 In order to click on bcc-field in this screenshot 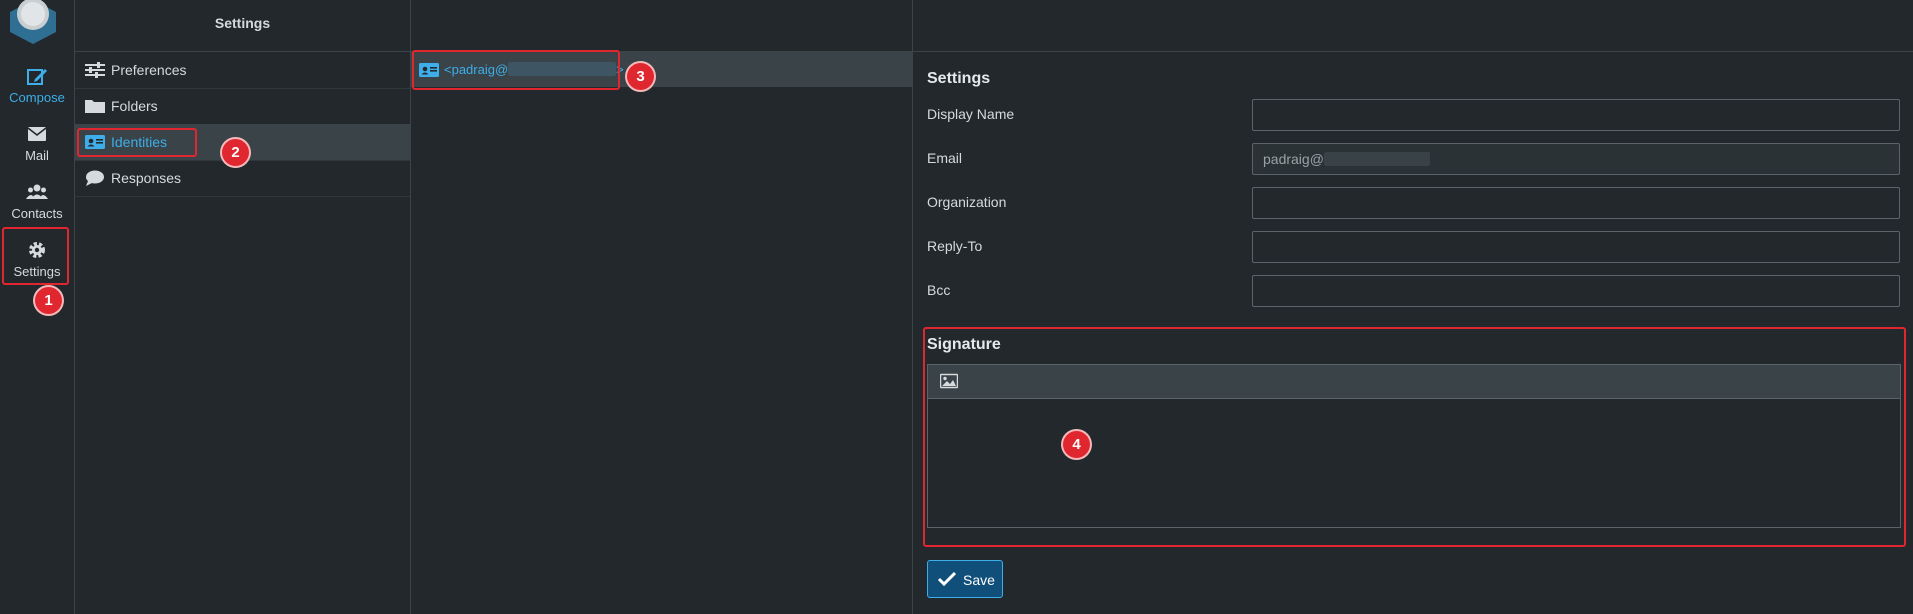, I will do `click(1576, 291)`.